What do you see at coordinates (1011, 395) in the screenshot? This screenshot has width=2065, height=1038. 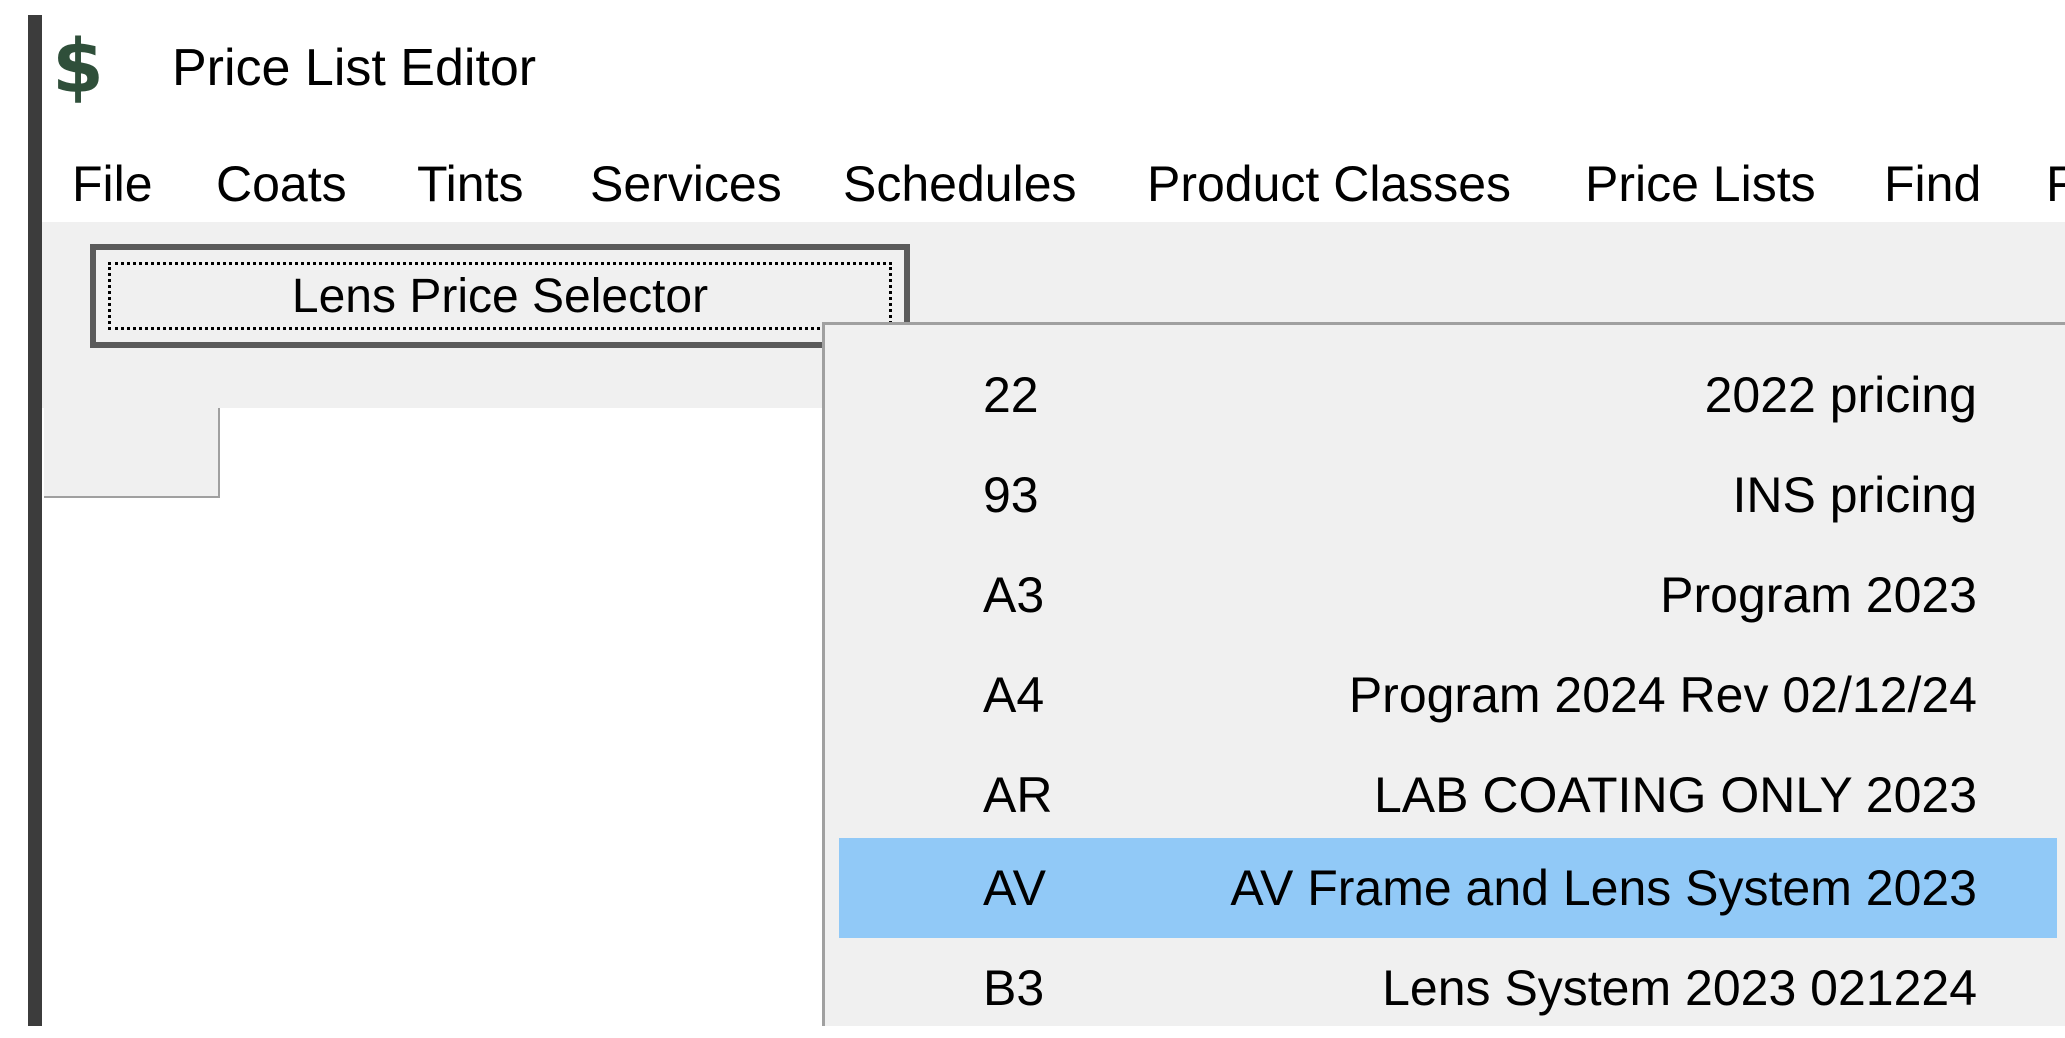 I see `dropdown-item-code: 22` at bounding box center [1011, 395].